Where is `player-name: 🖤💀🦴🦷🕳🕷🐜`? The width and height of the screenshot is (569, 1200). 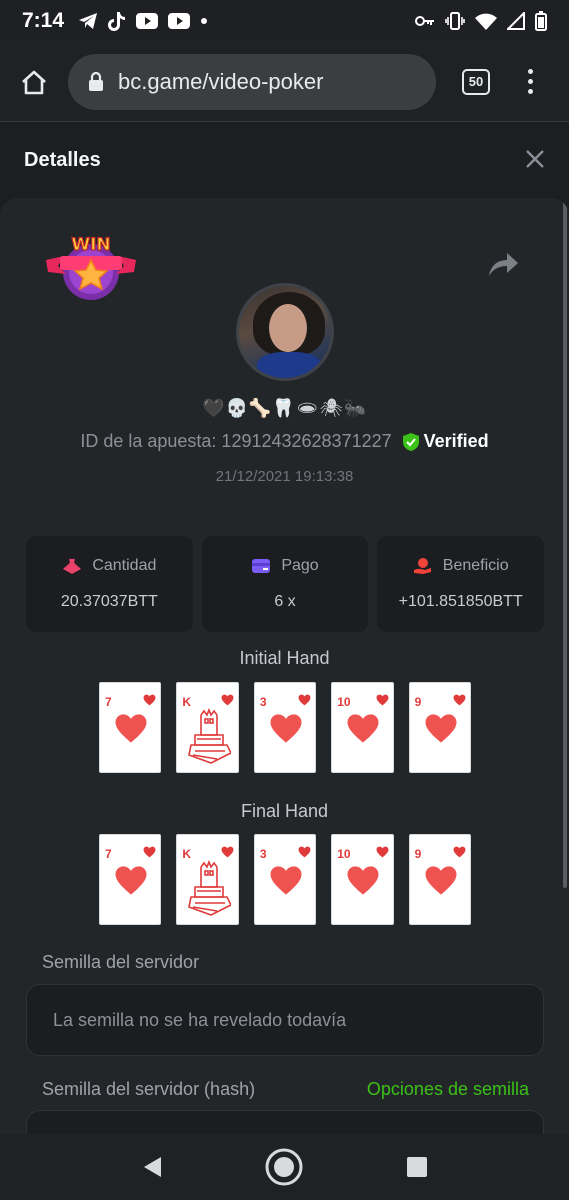
player-name: 🖤💀🦴🦷🕳🕷🐜 is located at coordinates (284, 408).